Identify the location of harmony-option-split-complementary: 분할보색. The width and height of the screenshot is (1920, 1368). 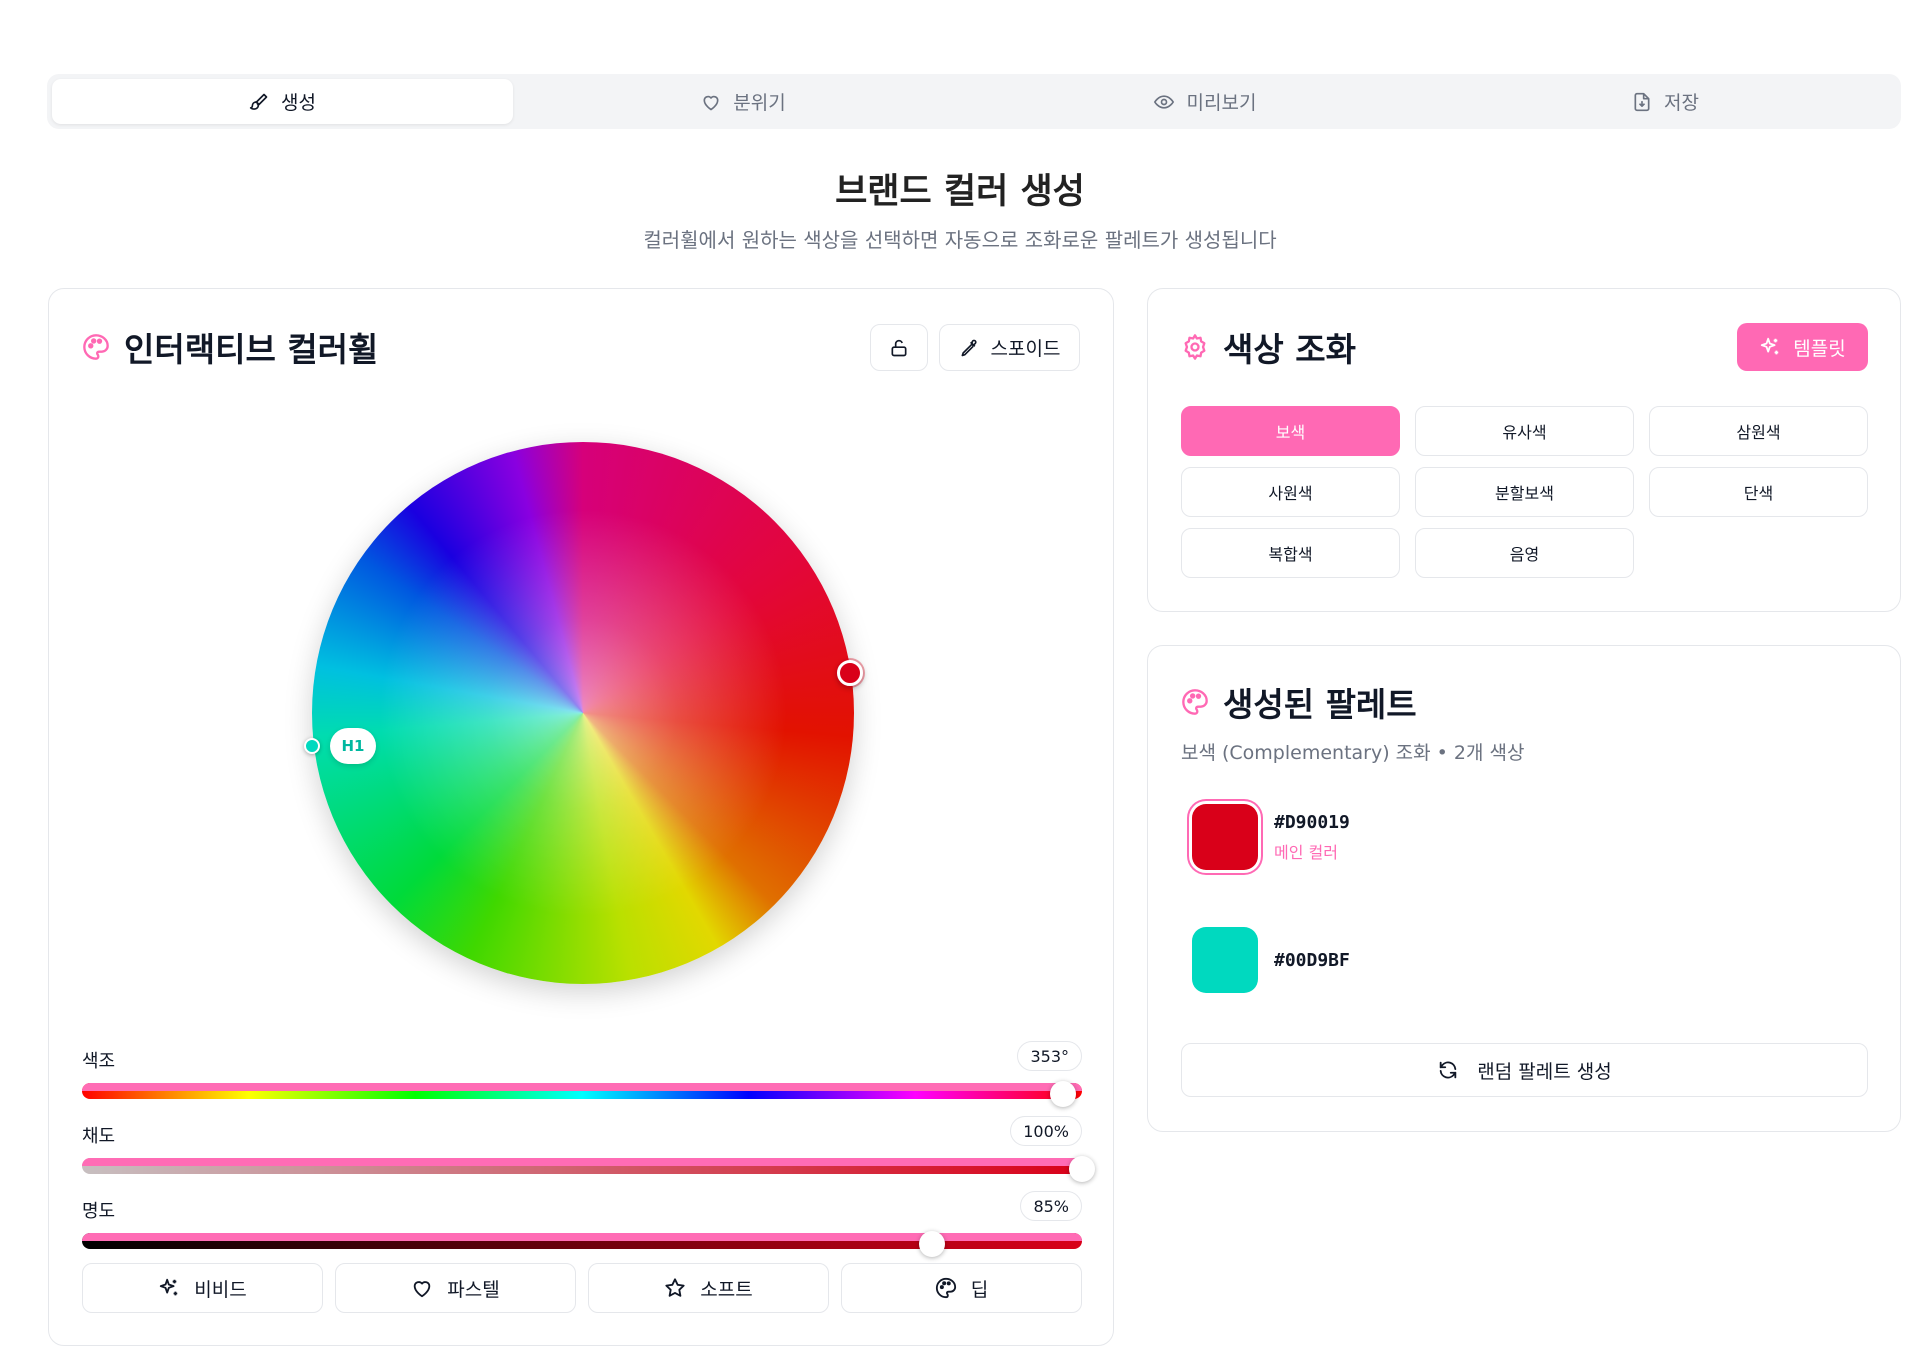
(1524, 492).